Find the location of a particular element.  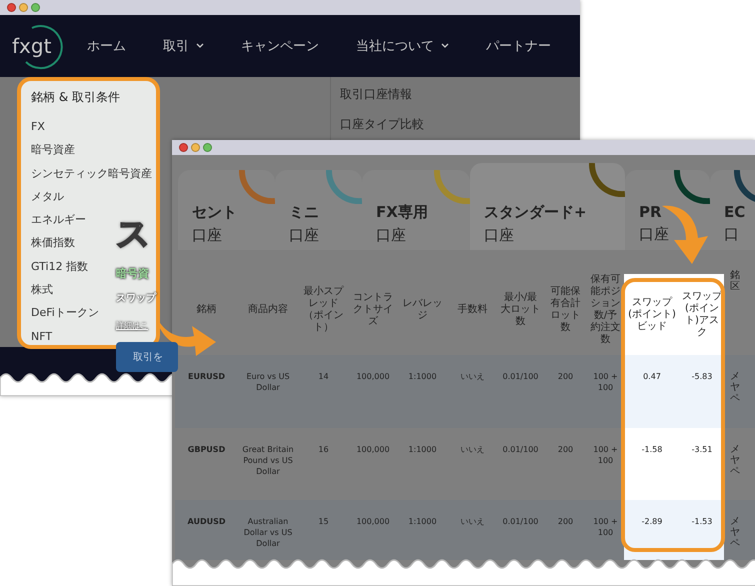

hero-text: スワップ is located at coordinates (136, 298).